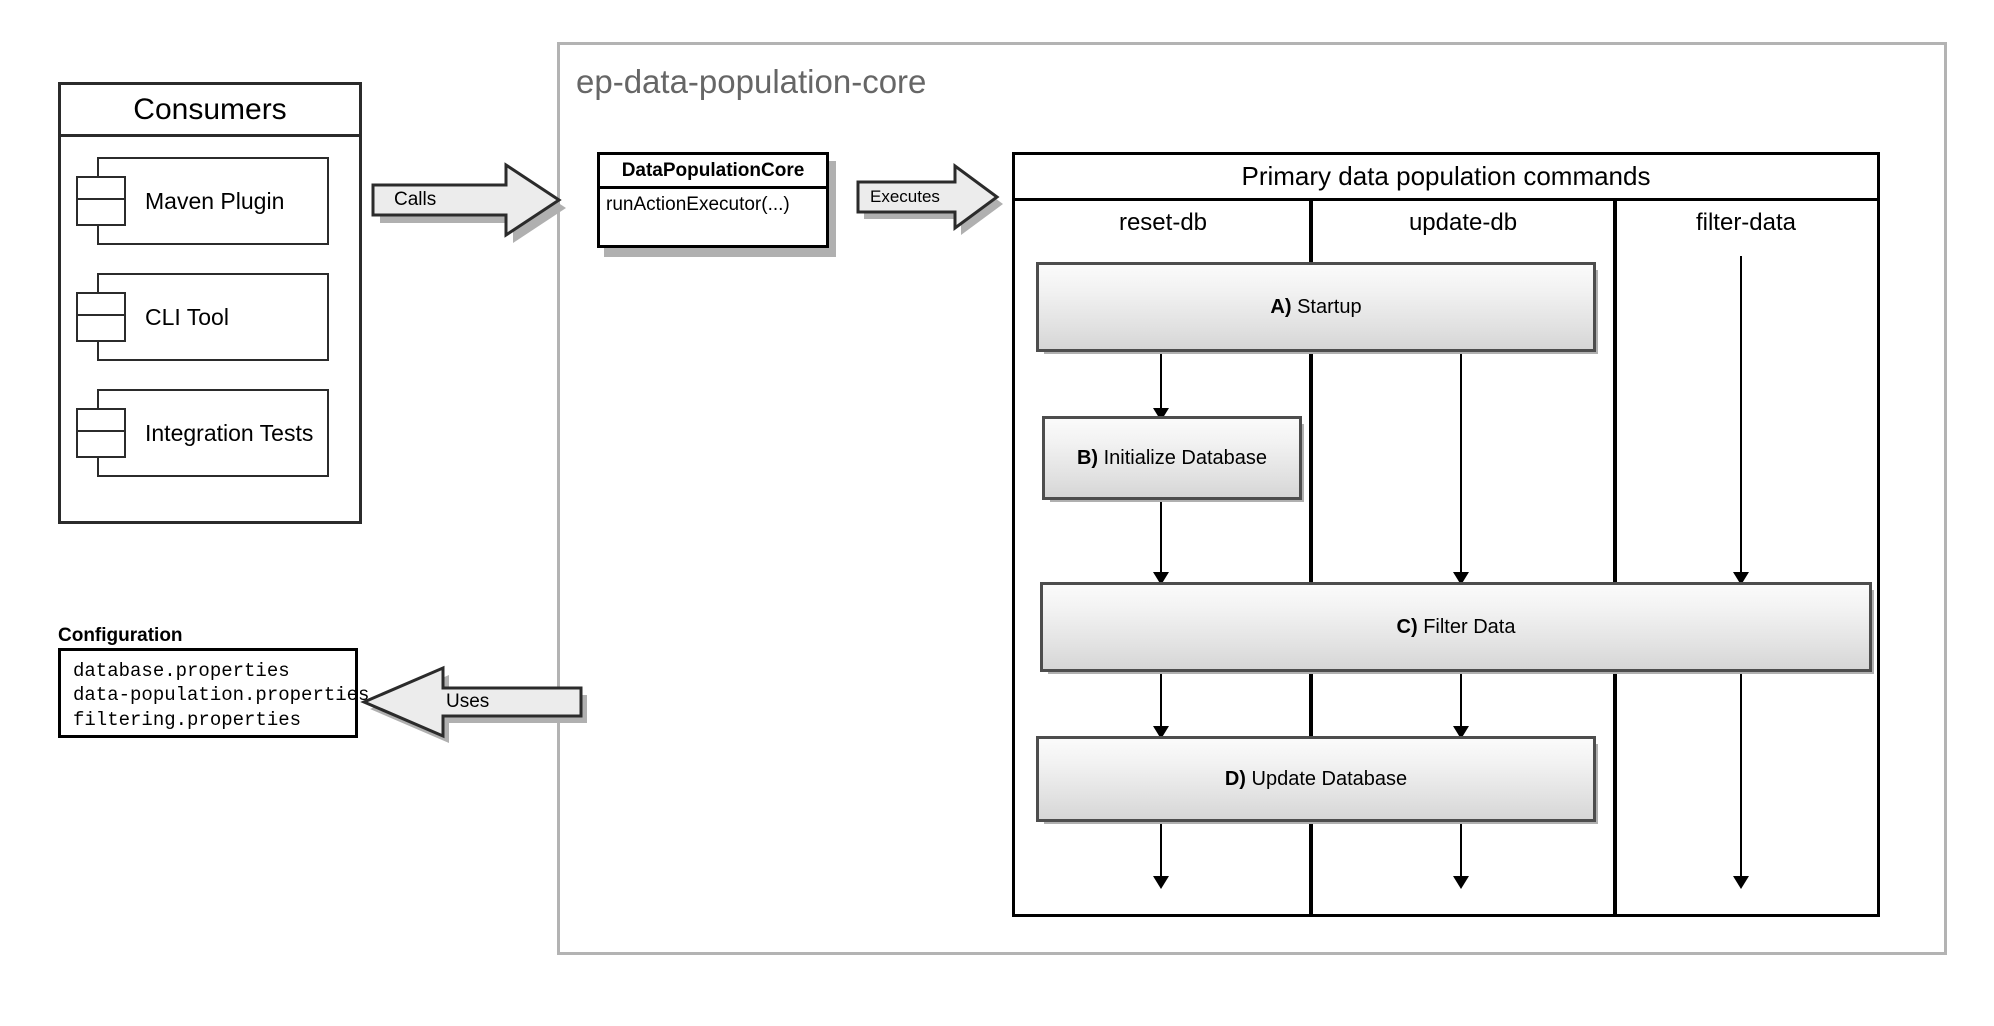  I want to click on flow-line-c-to-d, so click(1161, 700).